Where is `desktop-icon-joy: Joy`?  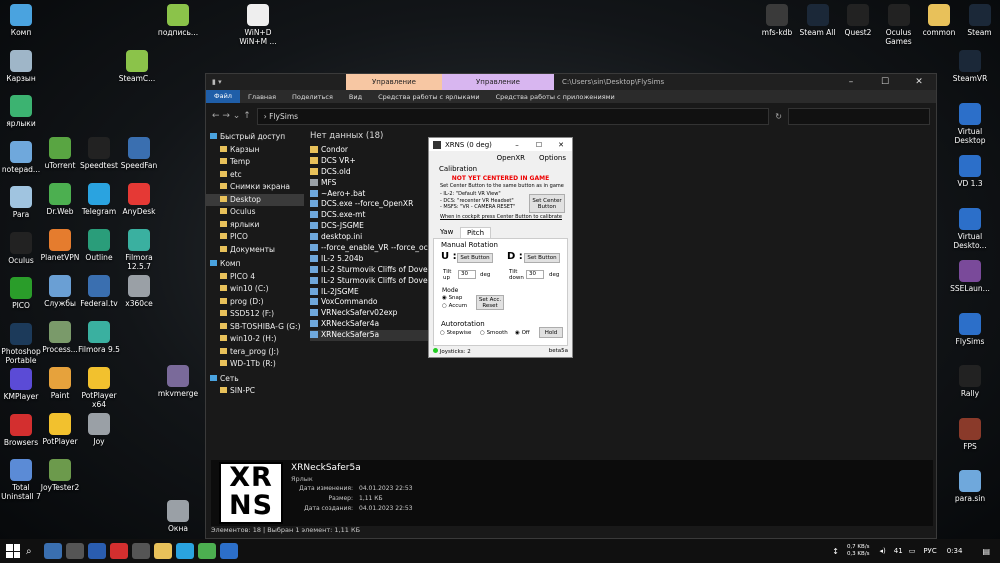
desktop-icon-joy: Joy is located at coordinates (99, 429).